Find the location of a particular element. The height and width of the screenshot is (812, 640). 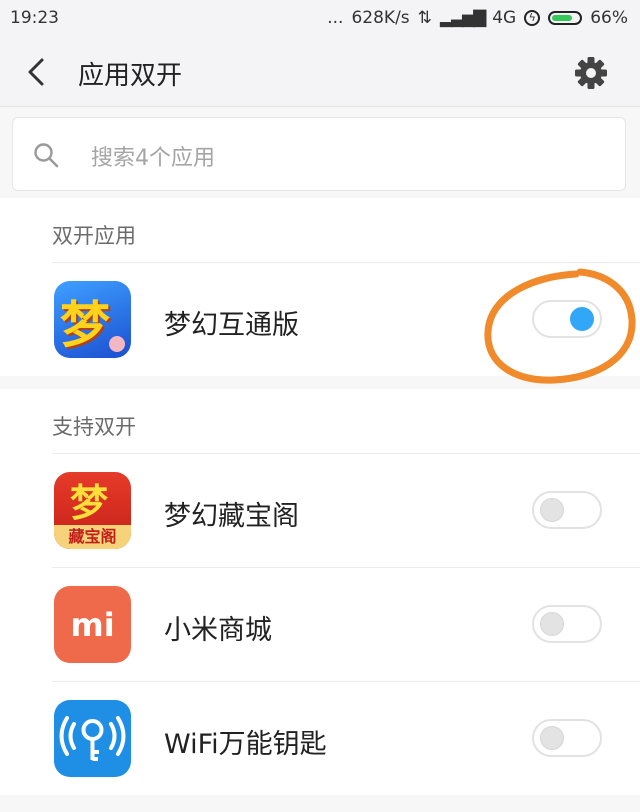

wifi-key-glyph is located at coordinates (92, 738).